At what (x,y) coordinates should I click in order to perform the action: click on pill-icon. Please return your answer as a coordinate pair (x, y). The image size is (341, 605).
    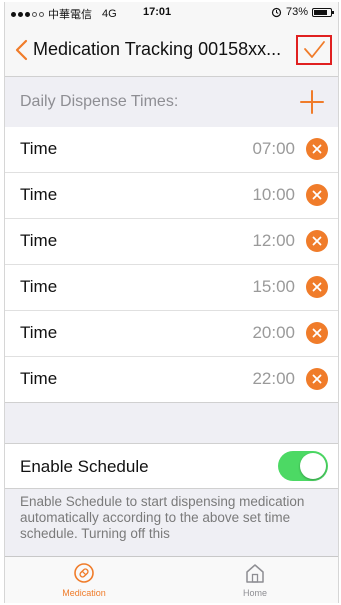
    Looking at the image, I should click on (84, 573).